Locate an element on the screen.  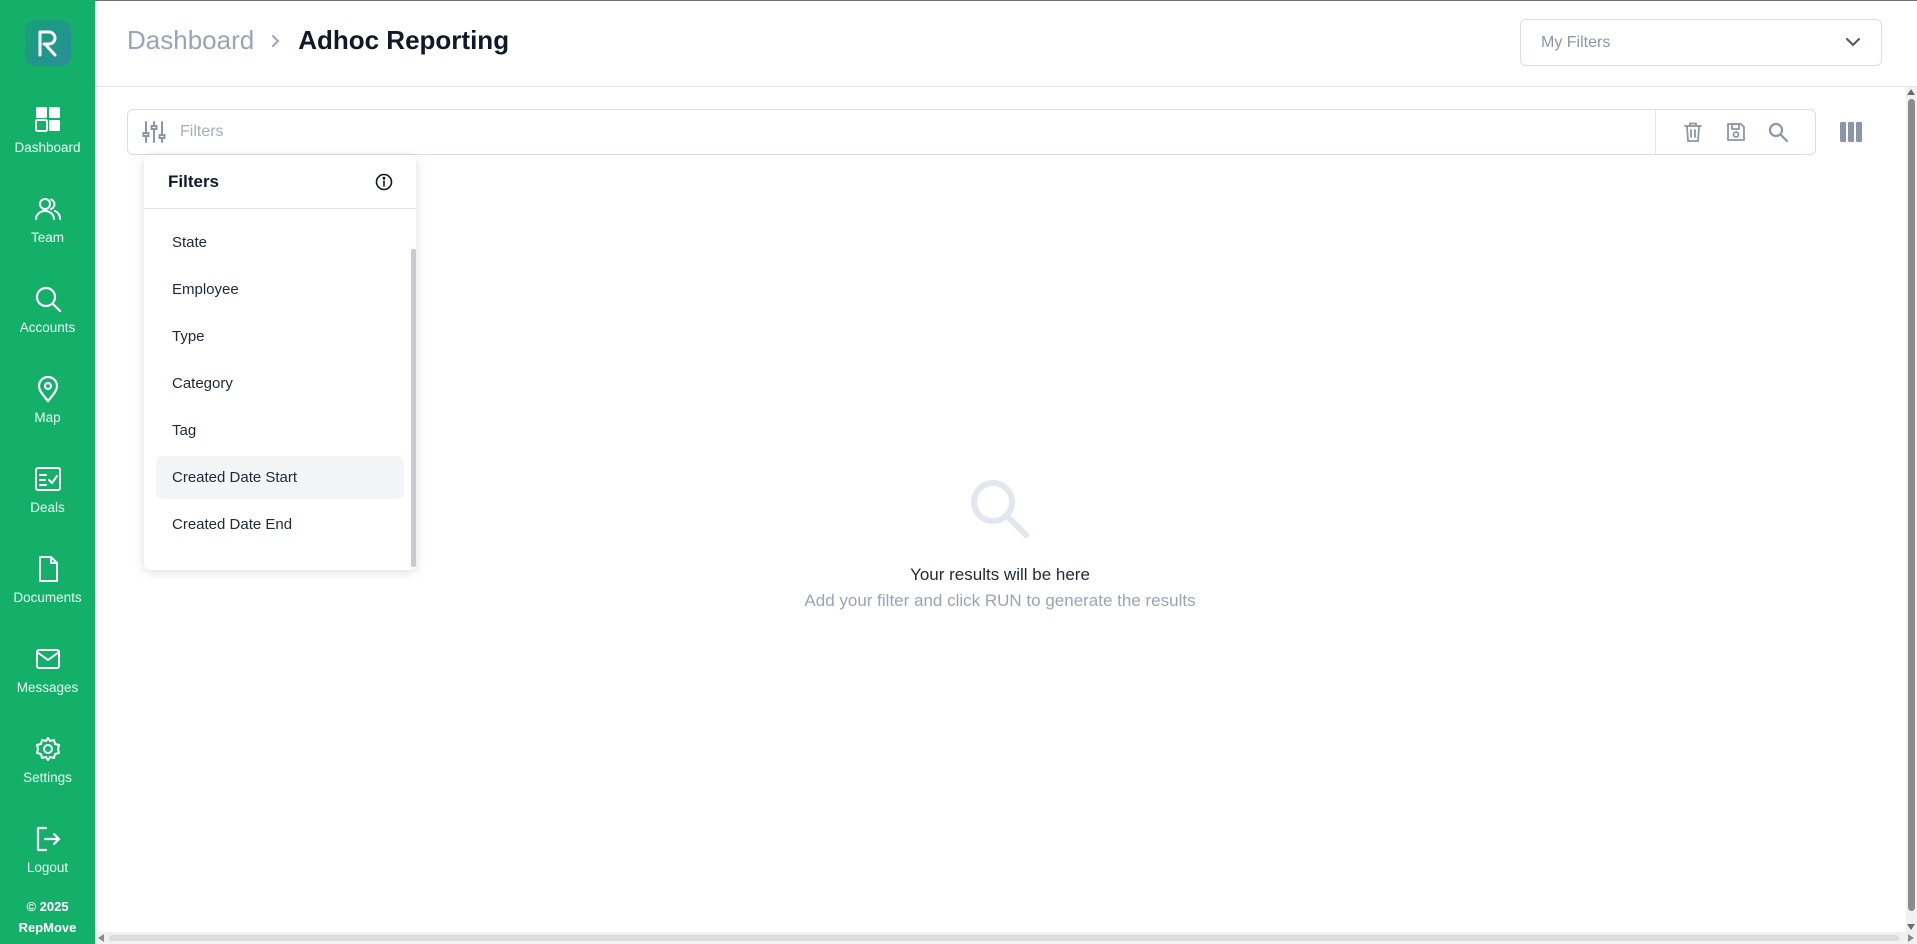
filter-option-category: Category is located at coordinates (280, 383).